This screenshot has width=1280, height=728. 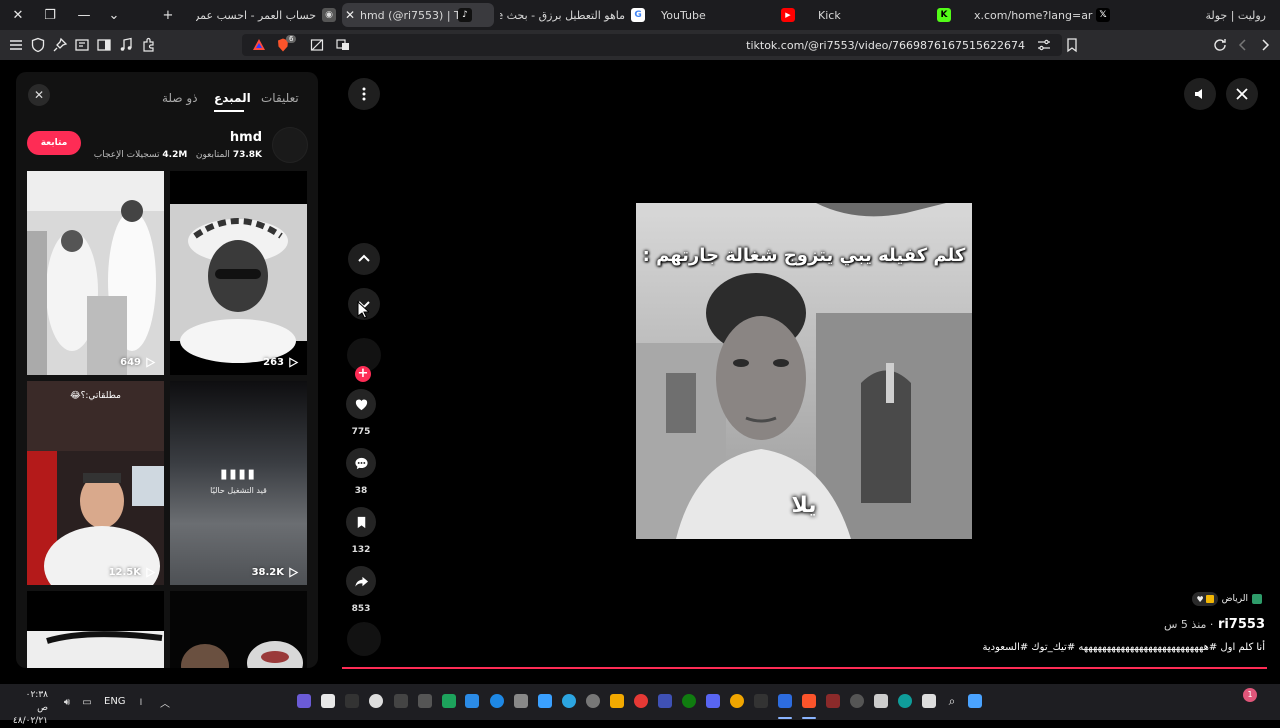 I want to click on tab-youtube: YouTube ▶, so click(x=730, y=15).